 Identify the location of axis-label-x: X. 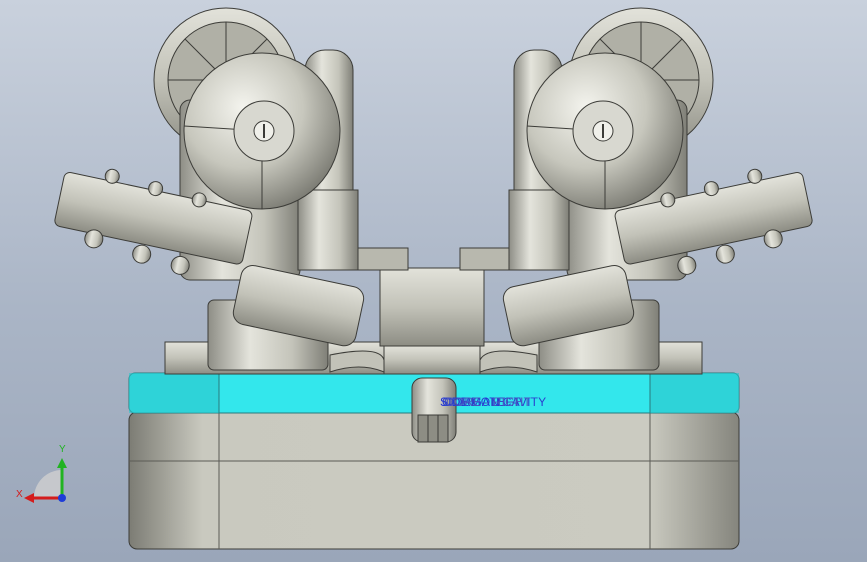
(19, 494).